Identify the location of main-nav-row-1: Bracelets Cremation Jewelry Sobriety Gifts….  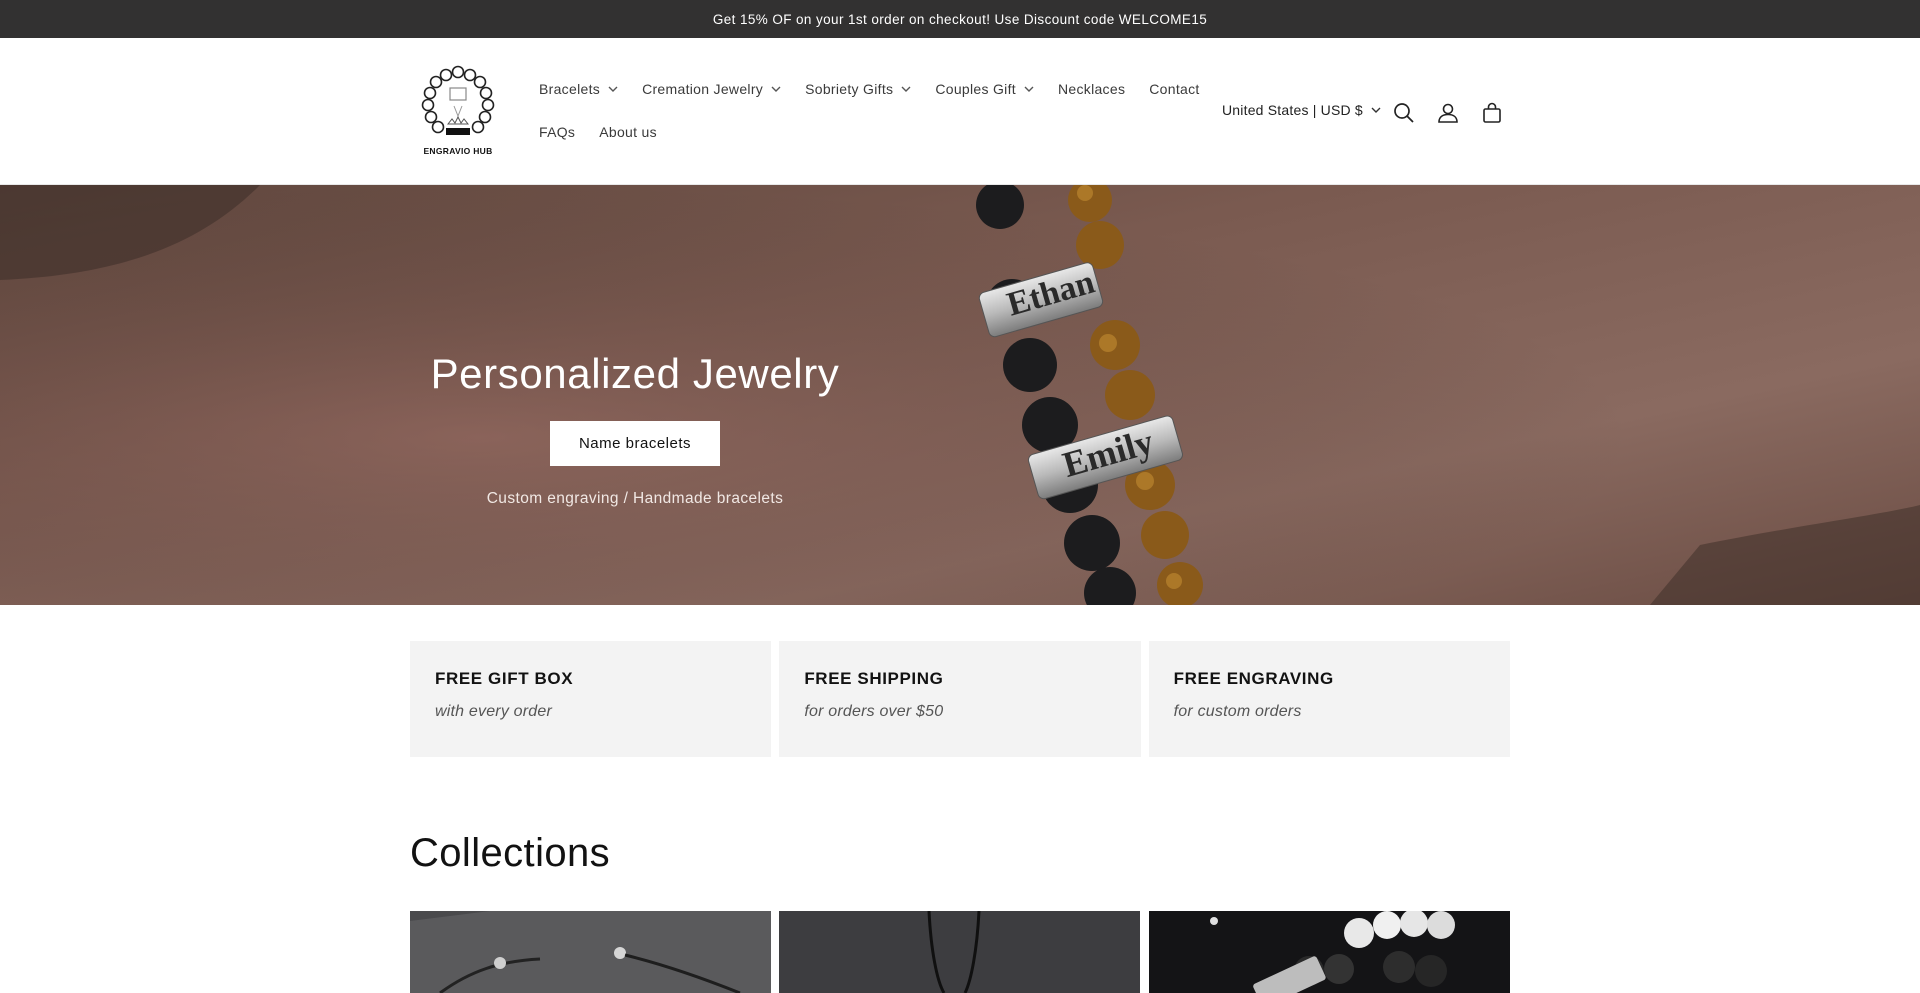
(869, 89).